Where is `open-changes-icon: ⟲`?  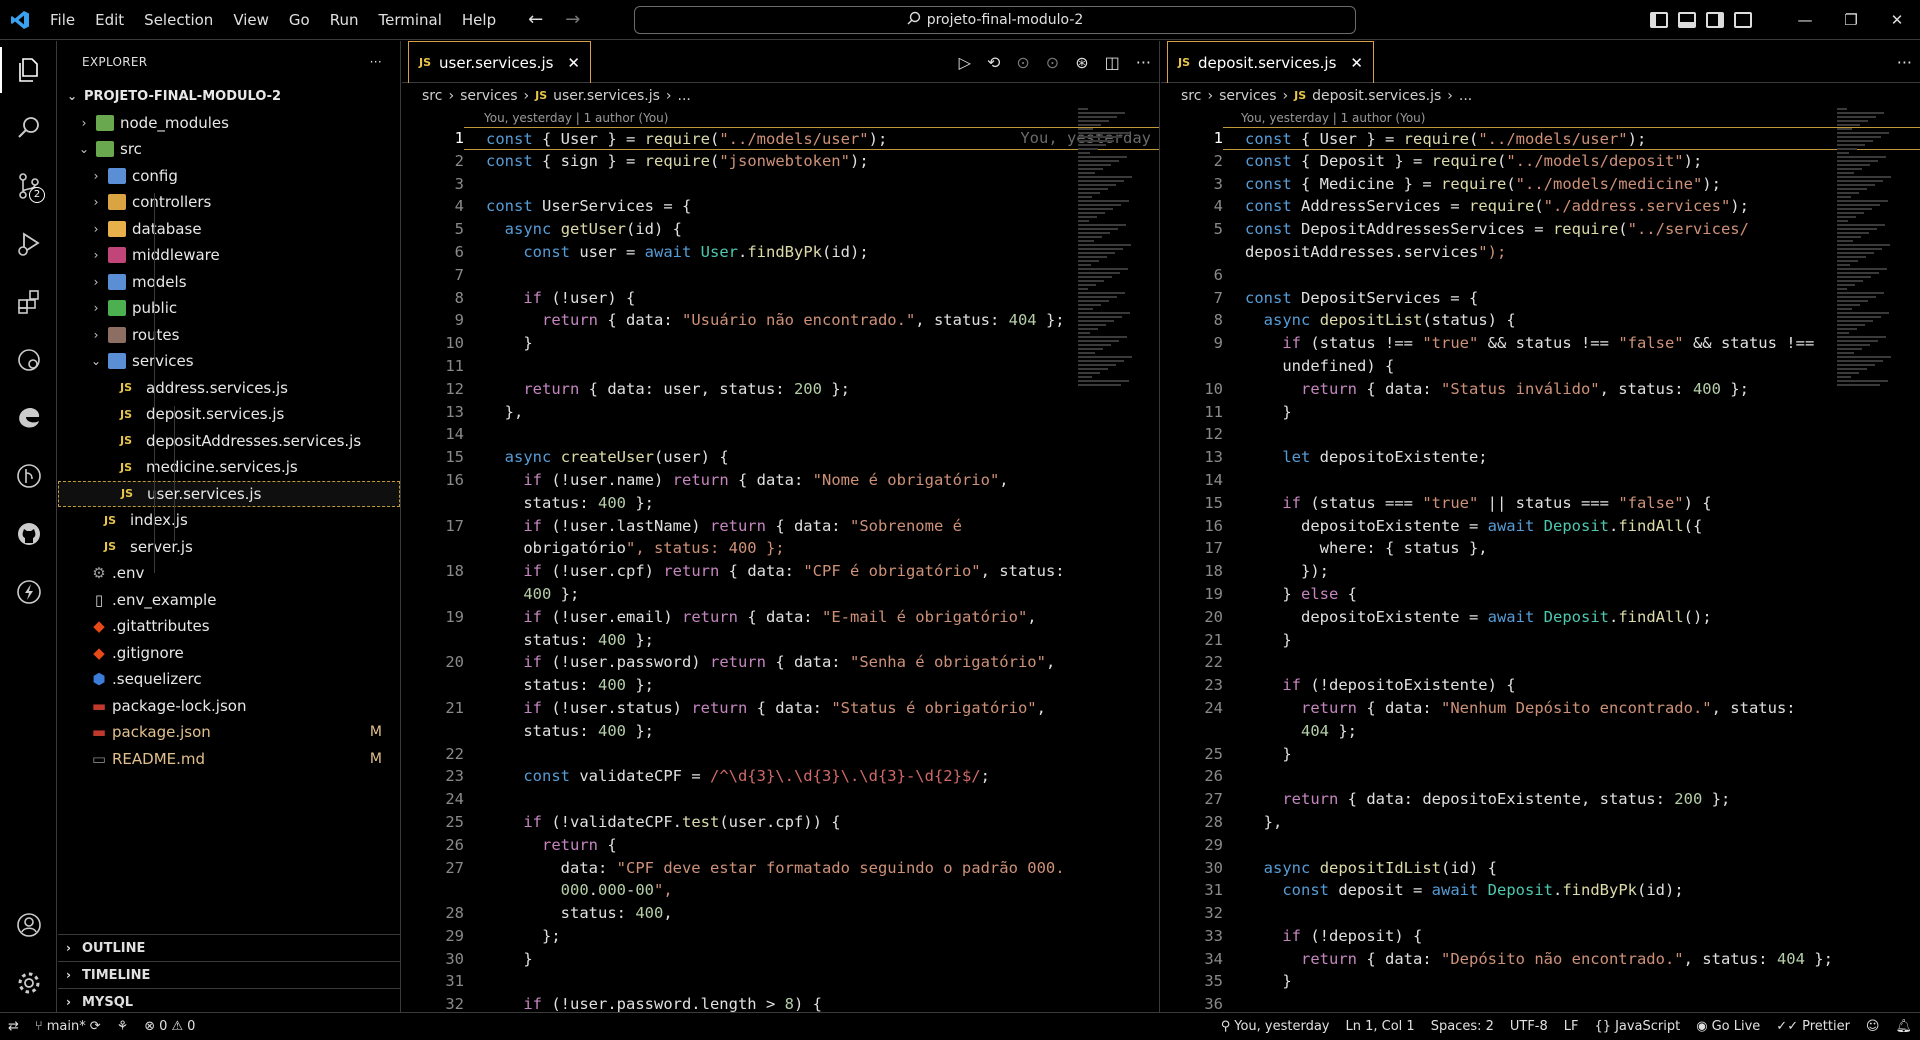 open-changes-icon: ⟲ is located at coordinates (993, 62).